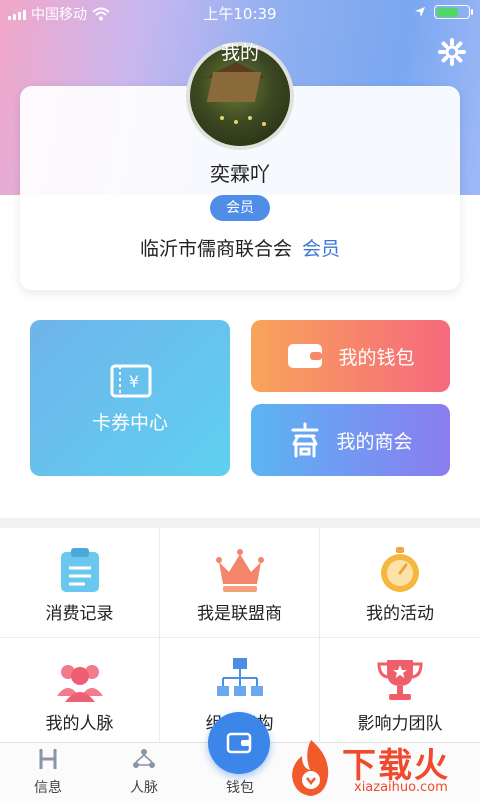  What do you see at coordinates (215, 249) in the screenshot?
I see `organization-name: 临沂市儒商联合会` at bounding box center [215, 249].